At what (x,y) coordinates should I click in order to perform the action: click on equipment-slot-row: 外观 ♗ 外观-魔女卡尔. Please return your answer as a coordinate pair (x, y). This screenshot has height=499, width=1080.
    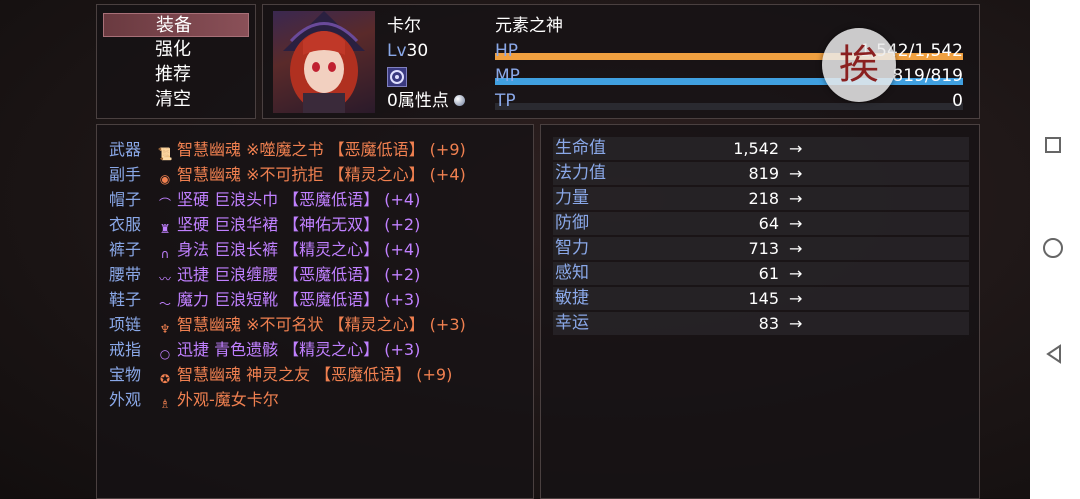
    Looking at the image, I should click on (194, 399).